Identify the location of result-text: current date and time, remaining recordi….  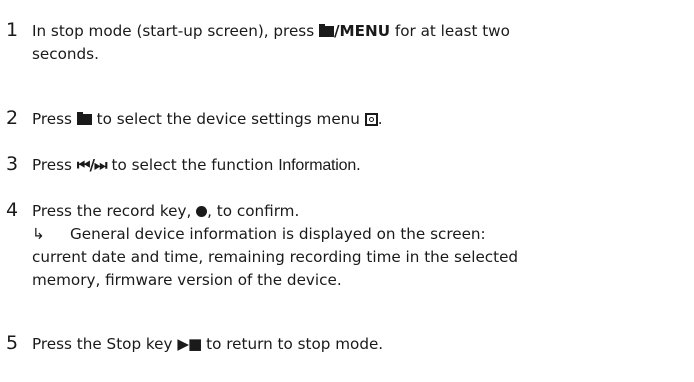
(275, 257).